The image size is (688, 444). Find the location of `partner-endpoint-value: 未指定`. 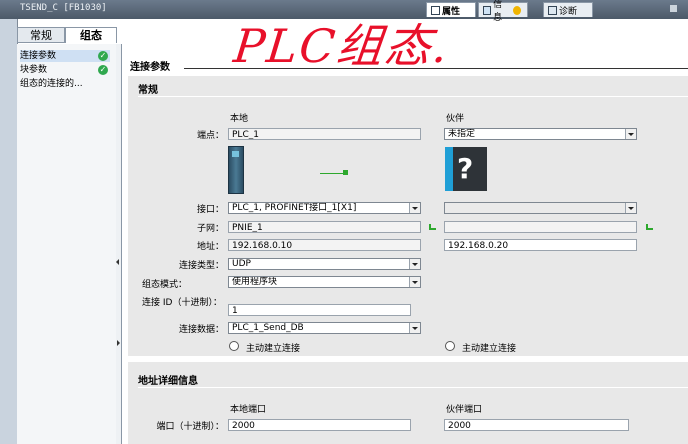

partner-endpoint-value: 未指定 is located at coordinates (462, 134).